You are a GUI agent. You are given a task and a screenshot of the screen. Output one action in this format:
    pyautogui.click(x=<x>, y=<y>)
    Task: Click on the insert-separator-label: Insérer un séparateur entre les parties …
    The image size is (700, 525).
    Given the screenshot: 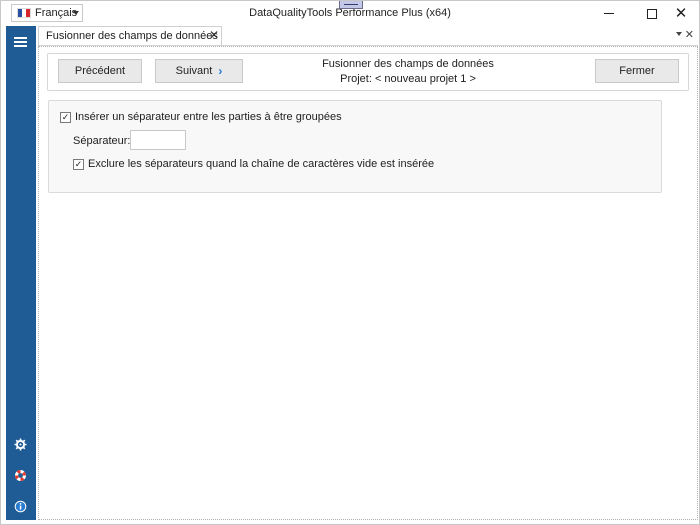 What is the action you would take?
    pyautogui.click(x=208, y=117)
    